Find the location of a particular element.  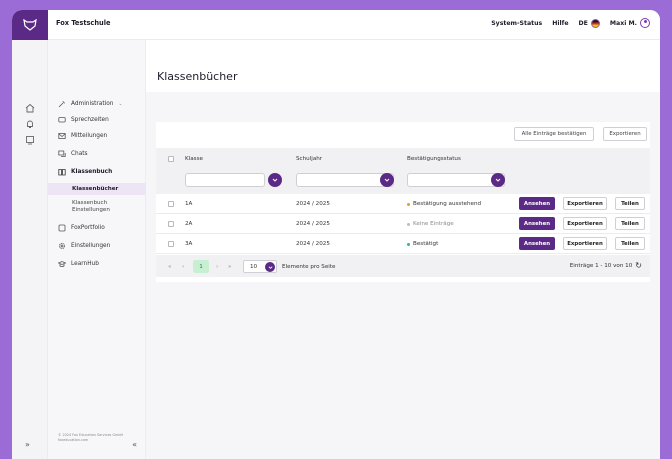

sidebar-item-label: FoxPortfolio is located at coordinates (88, 228).